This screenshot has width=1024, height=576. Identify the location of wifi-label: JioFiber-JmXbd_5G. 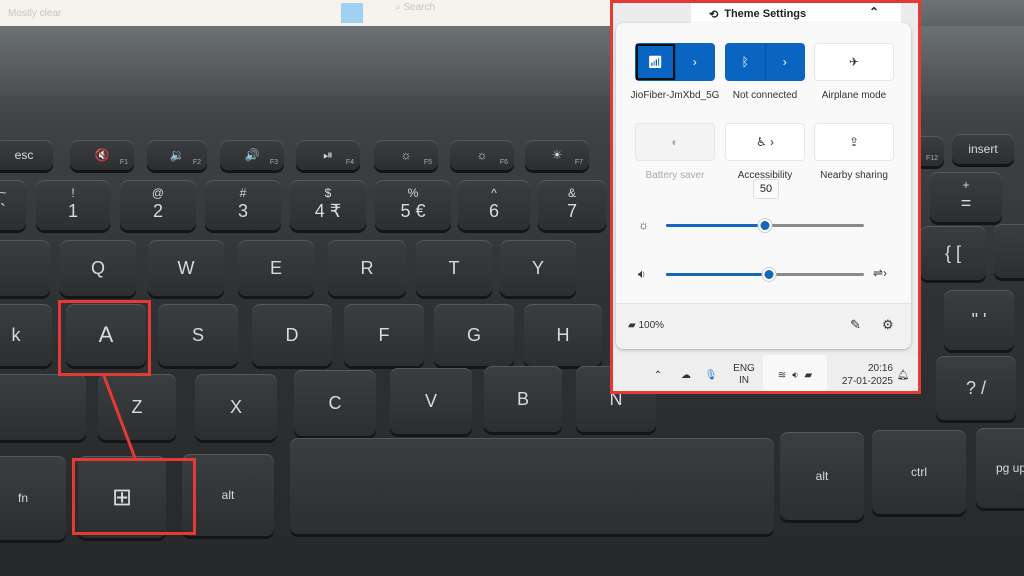
(675, 95).